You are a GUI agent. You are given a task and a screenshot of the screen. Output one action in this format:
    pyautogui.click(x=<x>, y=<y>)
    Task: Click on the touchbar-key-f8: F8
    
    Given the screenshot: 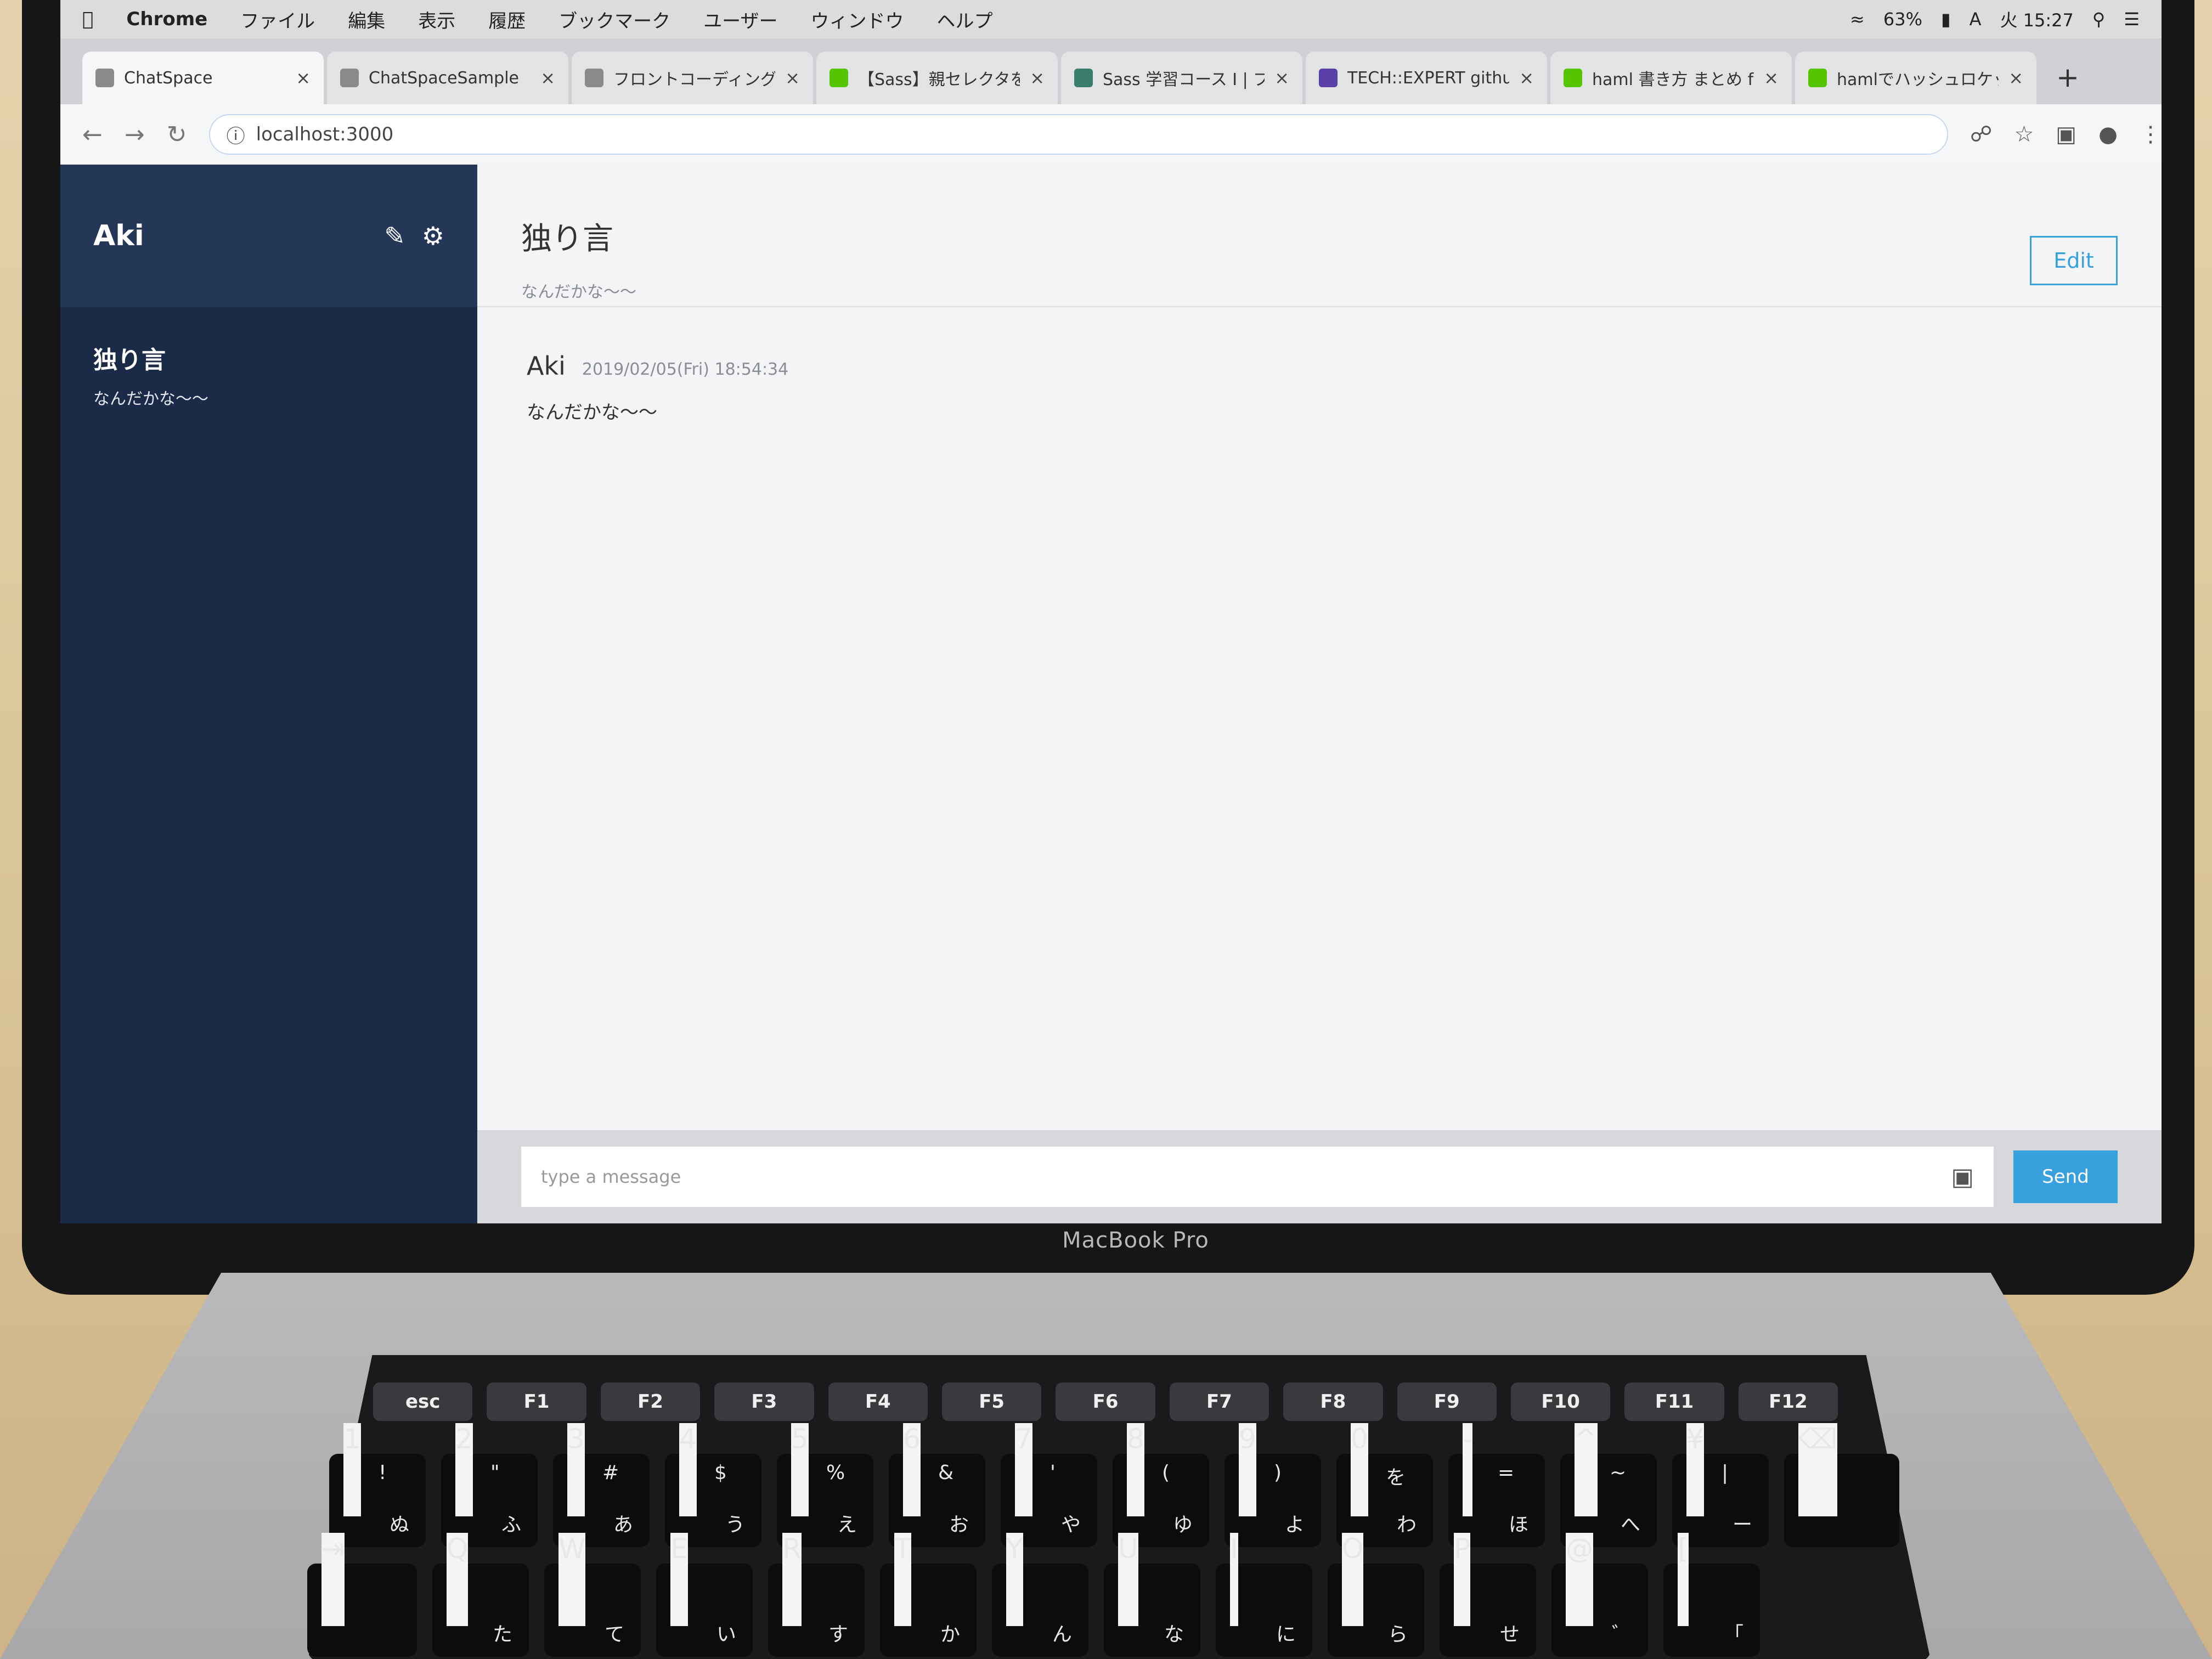 What is the action you would take?
    pyautogui.click(x=1333, y=1402)
    